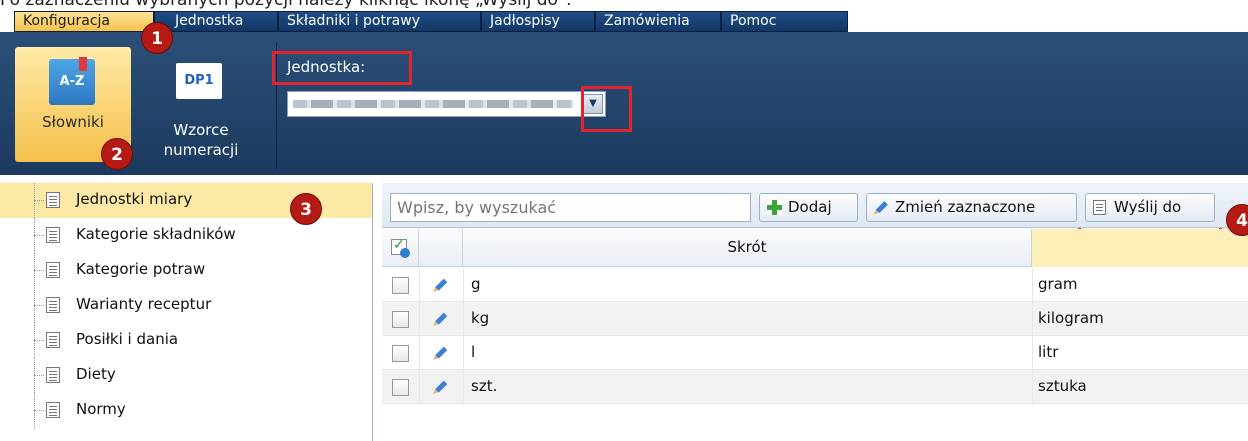  What do you see at coordinates (965, 207) in the screenshot?
I see `edit-selected-label: Zmień zaznaczone` at bounding box center [965, 207].